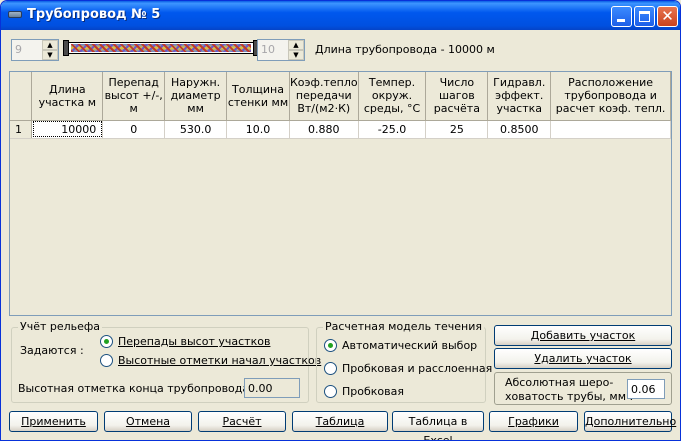 The width and height of the screenshot is (681, 441). Describe the element at coordinates (583, 358) in the screenshot. I see `delete-segment-button: Удалить участок` at that location.